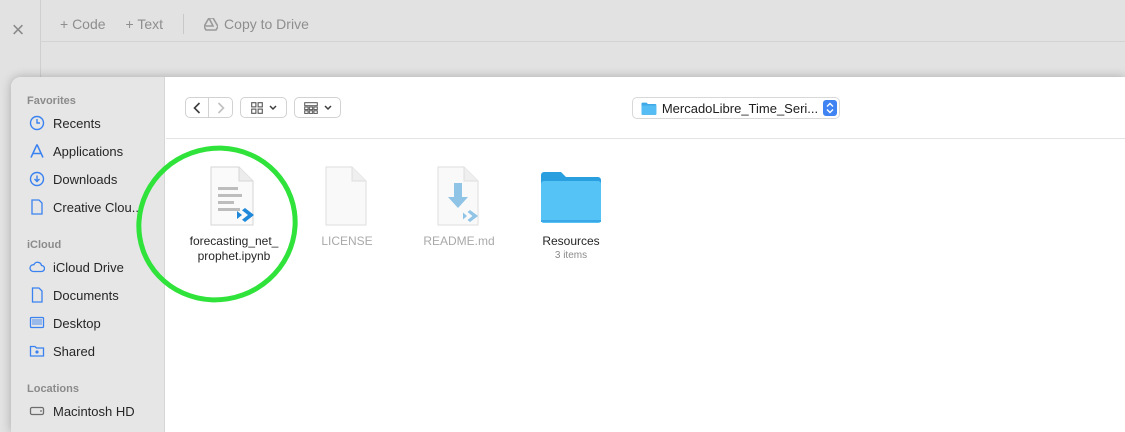 Image resolution: width=1125 pixels, height=432 pixels. Describe the element at coordinates (830, 108) in the screenshot. I see `updown-chevron-icon` at that location.